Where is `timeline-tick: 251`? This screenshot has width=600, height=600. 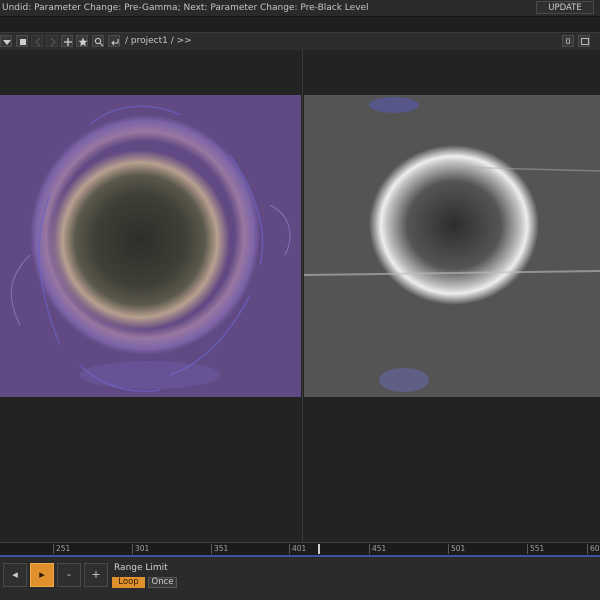
timeline-tick: 251 is located at coordinates (61, 549).